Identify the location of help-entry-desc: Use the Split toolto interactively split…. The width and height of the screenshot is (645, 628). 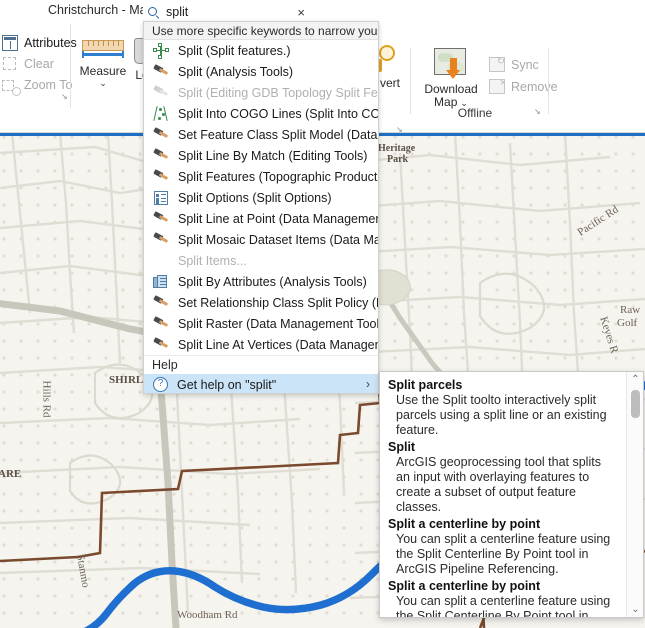
(501, 415).